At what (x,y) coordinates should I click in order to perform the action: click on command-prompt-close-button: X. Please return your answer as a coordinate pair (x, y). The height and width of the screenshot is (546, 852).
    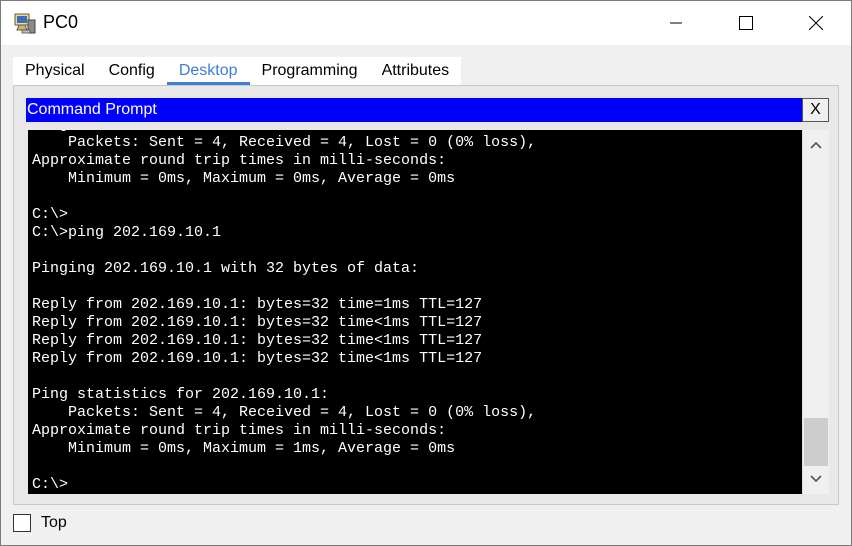
    Looking at the image, I should click on (815, 110).